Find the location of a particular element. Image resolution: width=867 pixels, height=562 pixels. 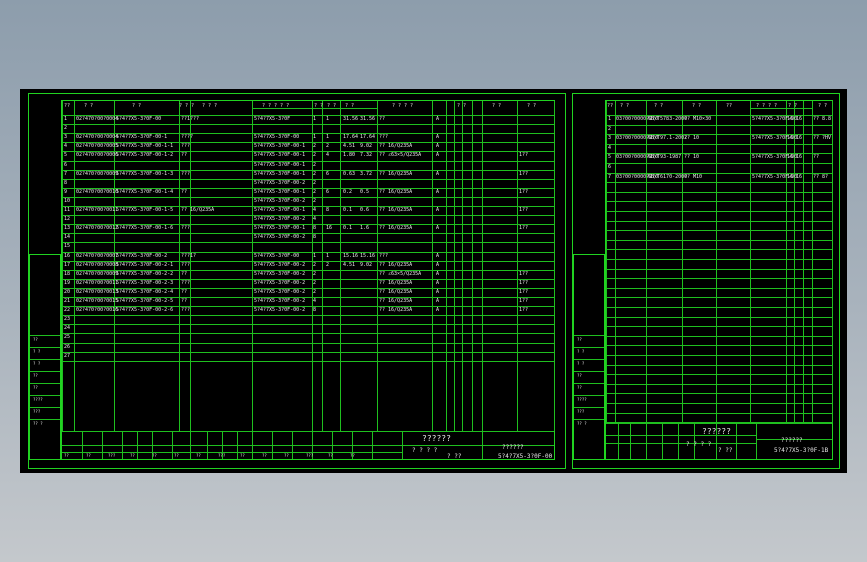

side-label: ???? is located at coordinates (38, 399).